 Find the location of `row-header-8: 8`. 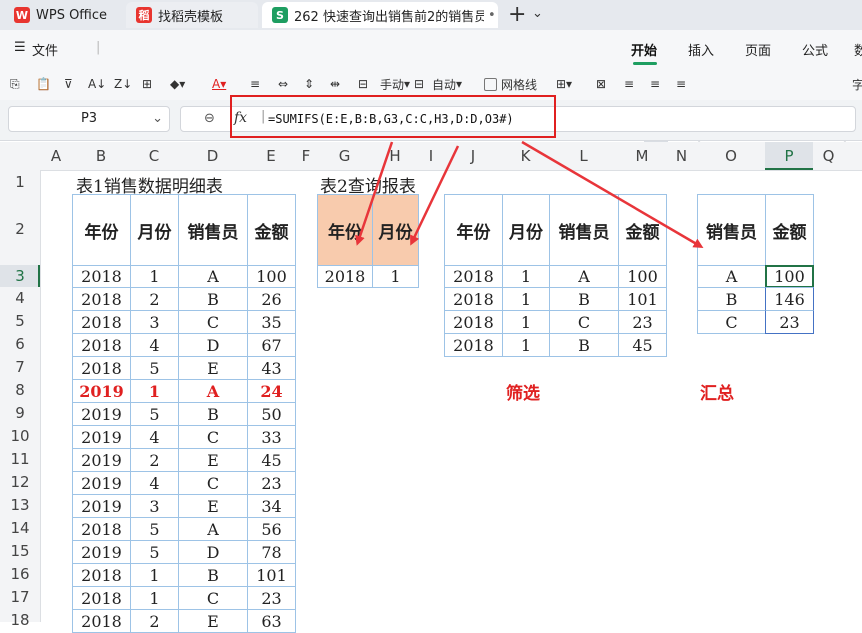

row-header-8: 8 is located at coordinates (20, 390).